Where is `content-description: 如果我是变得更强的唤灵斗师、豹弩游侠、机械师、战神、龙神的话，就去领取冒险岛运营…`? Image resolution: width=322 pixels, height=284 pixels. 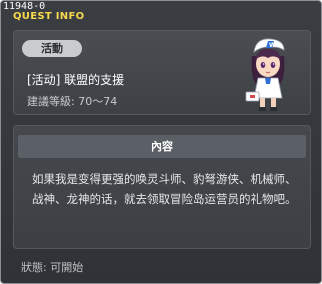
content-description: 如果我是变得更强的唤灵斗师、豹弩游侠、机械师、战神、龙神的话，就去领取冒险岛运营… is located at coordinates (164, 189).